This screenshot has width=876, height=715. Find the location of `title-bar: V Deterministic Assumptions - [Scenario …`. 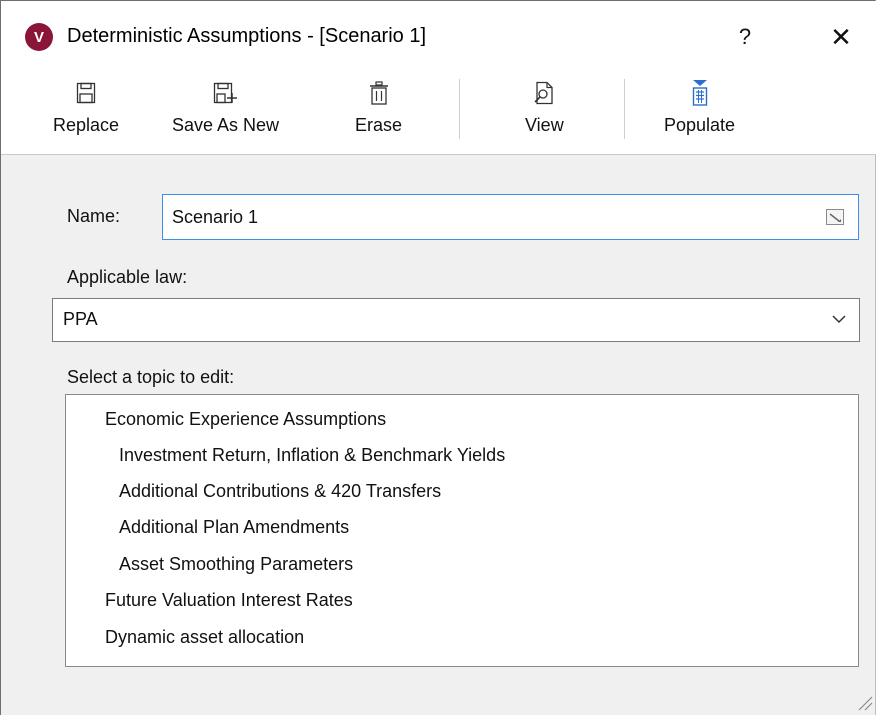

title-bar: V Deterministic Assumptions - [Scenario … is located at coordinates (438, 31).